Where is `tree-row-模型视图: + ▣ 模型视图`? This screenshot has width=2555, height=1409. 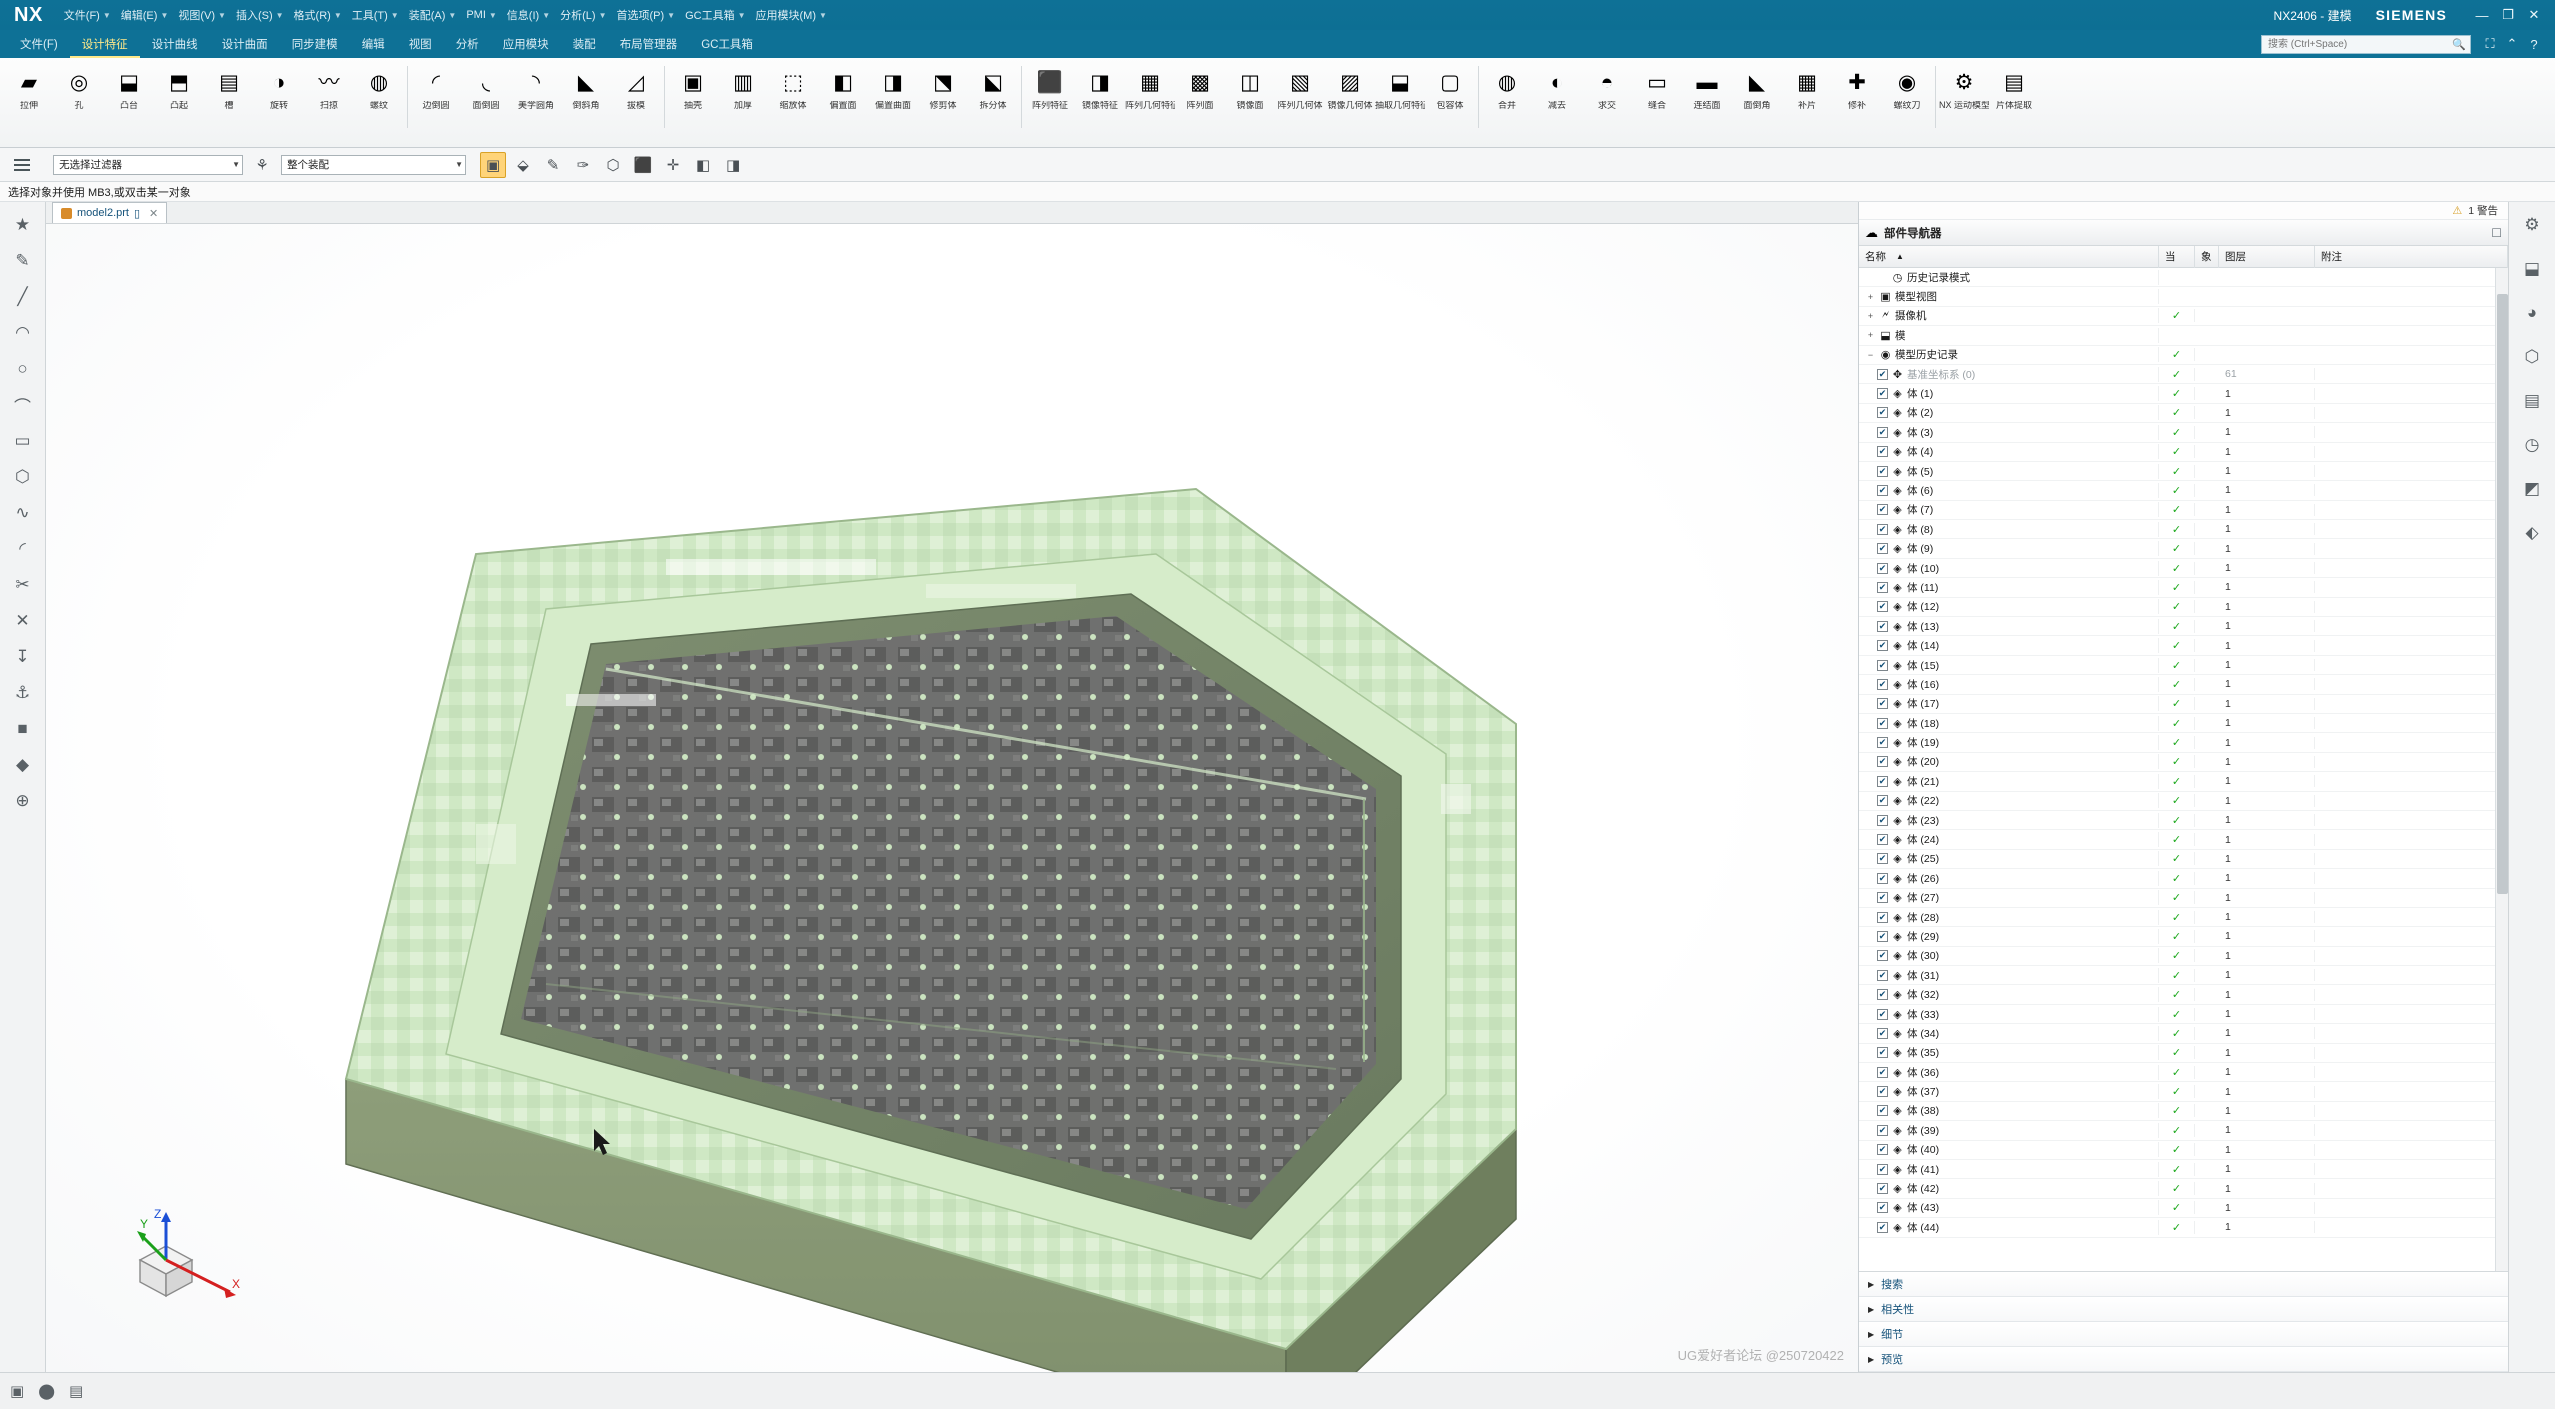
tree-row-模型视图: + ▣ 模型视图 is located at coordinates (2177, 297).